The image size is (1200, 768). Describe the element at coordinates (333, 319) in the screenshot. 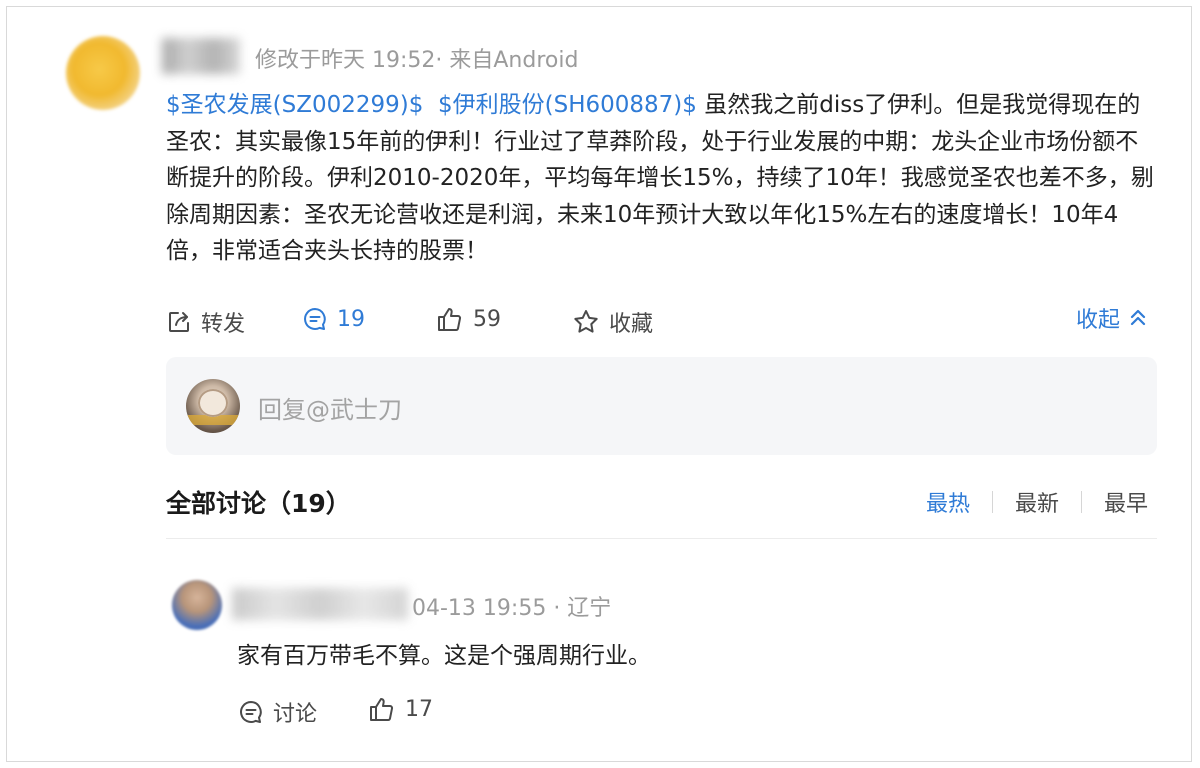

I see `comment-button: 19` at that location.